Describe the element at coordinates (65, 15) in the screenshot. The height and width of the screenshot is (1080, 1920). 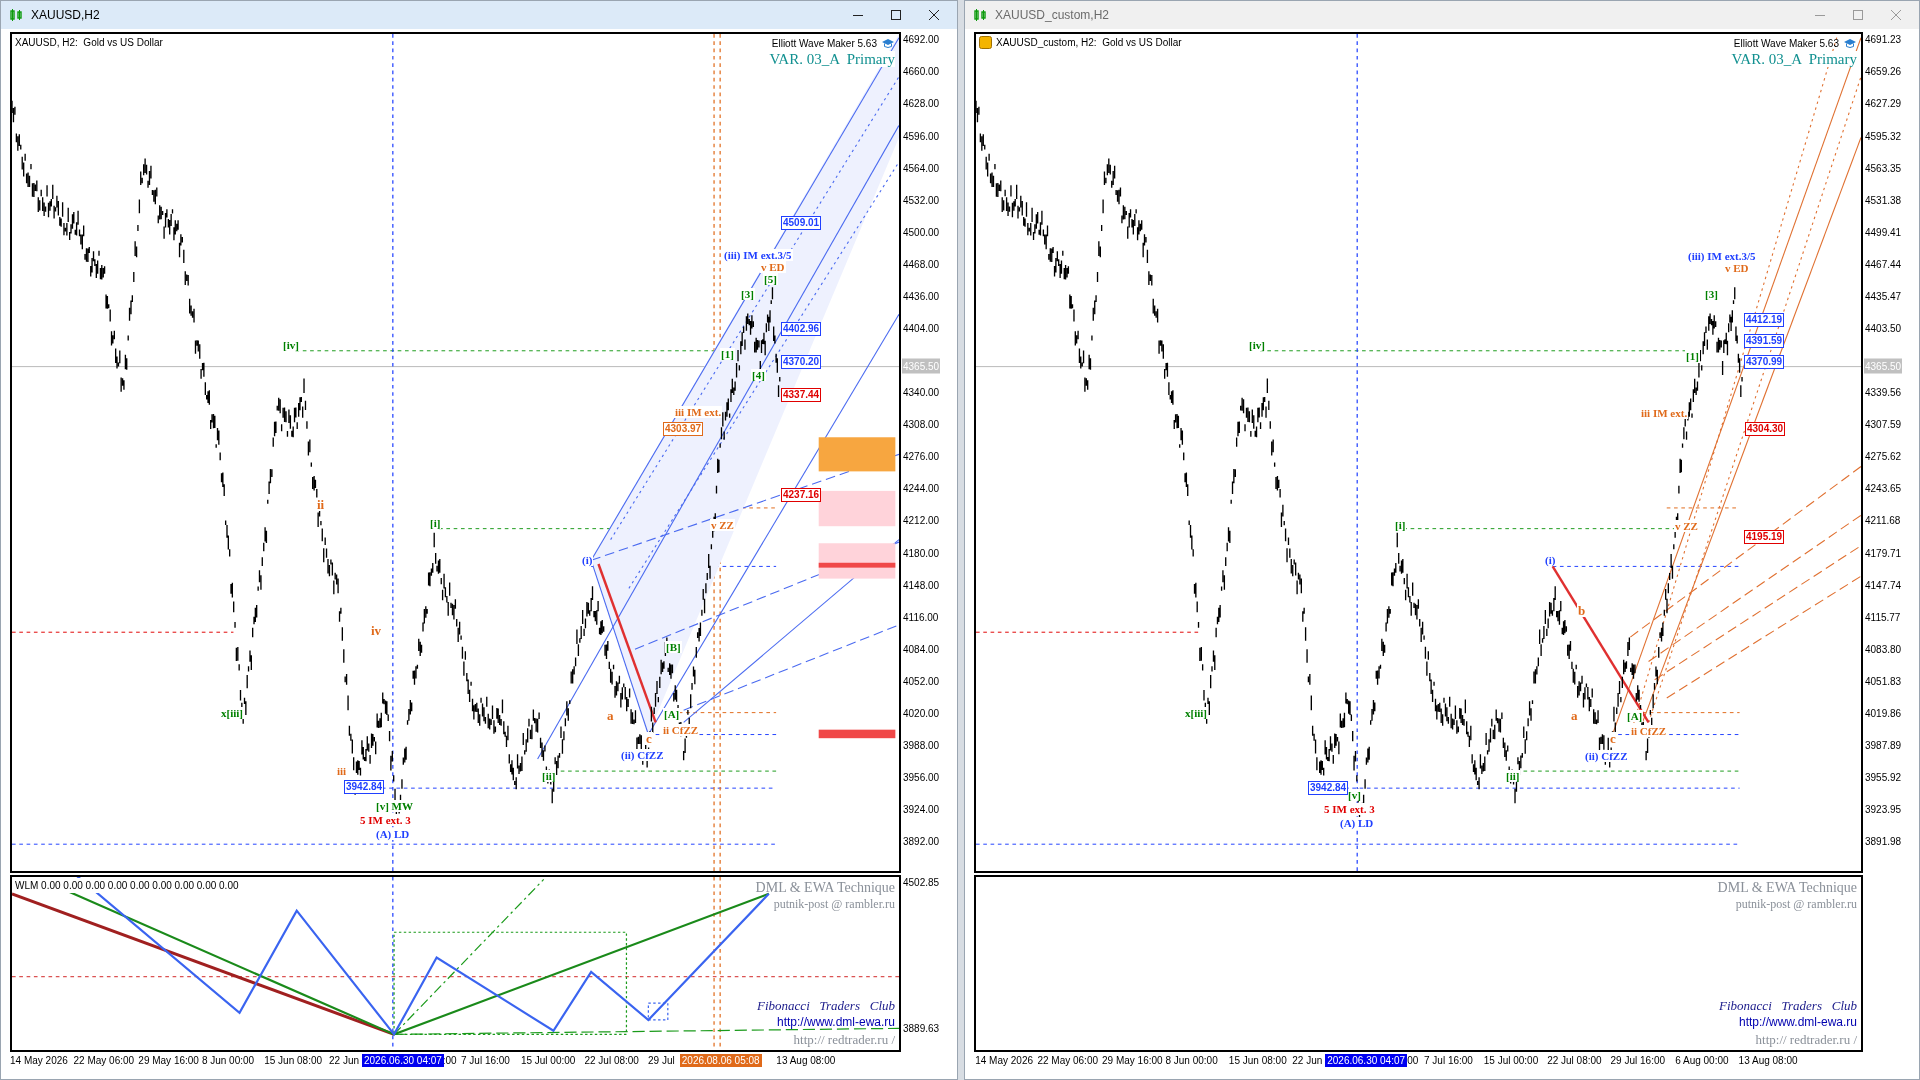
I see `window-title: XAUUSD,H2` at that location.